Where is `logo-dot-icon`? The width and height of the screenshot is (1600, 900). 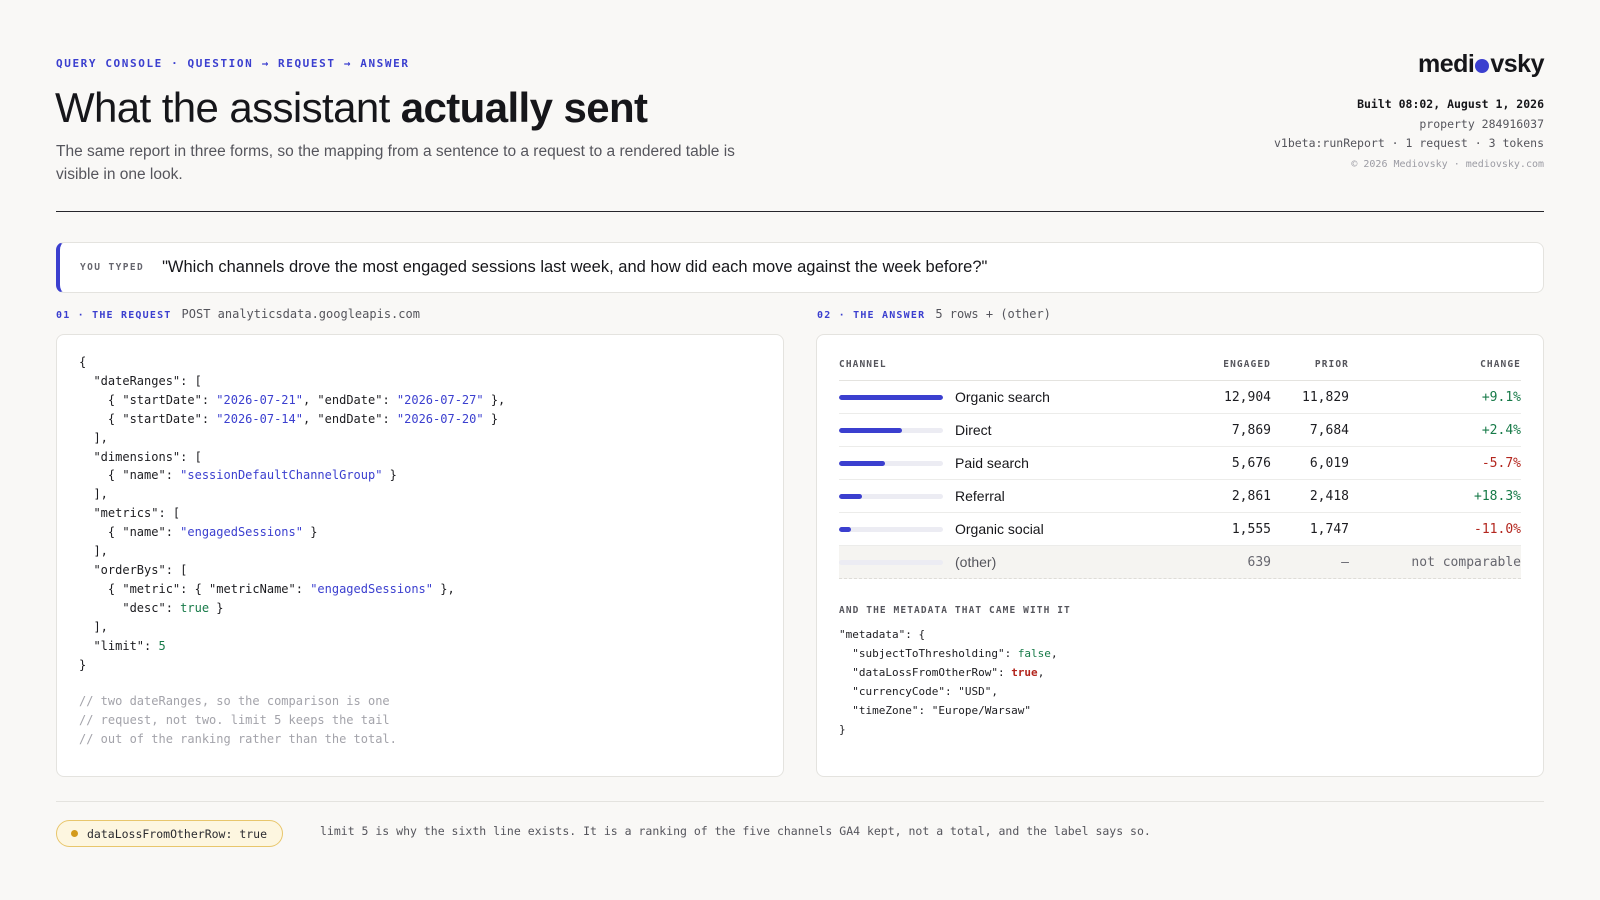 logo-dot-icon is located at coordinates (1482, 66).